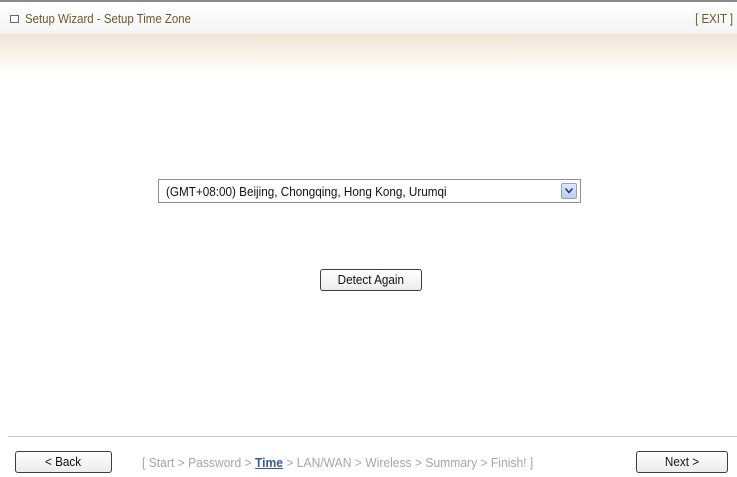 The width and height of the screenshot is (737, 477). Describe the element at coordinates (368, 53) in the screenshot. I see `header-gradient-band` at that location.